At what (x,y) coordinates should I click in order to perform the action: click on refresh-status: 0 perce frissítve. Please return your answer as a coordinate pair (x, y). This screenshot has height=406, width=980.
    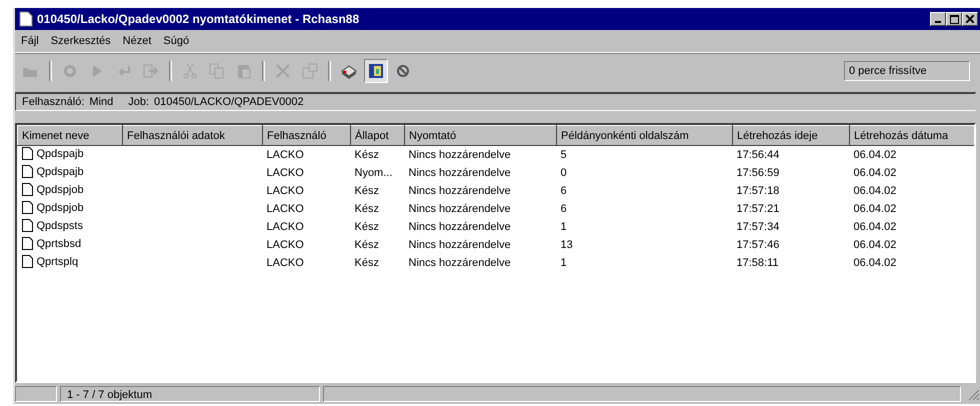
    Looking at the image, I should click on (907, 71).